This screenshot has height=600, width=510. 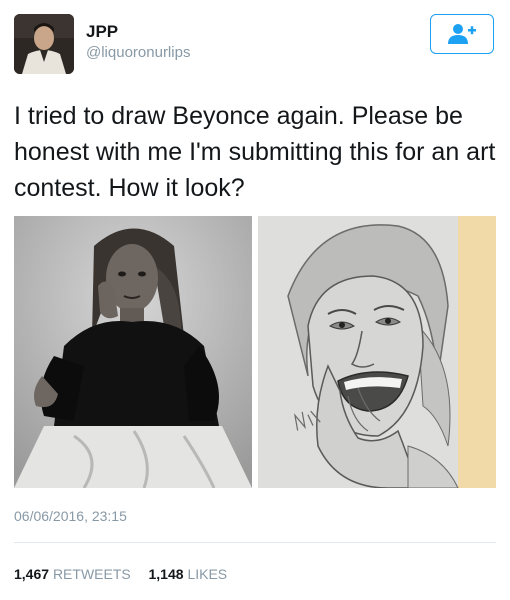 I want to click on follow-button, so click(x=462, y=34).